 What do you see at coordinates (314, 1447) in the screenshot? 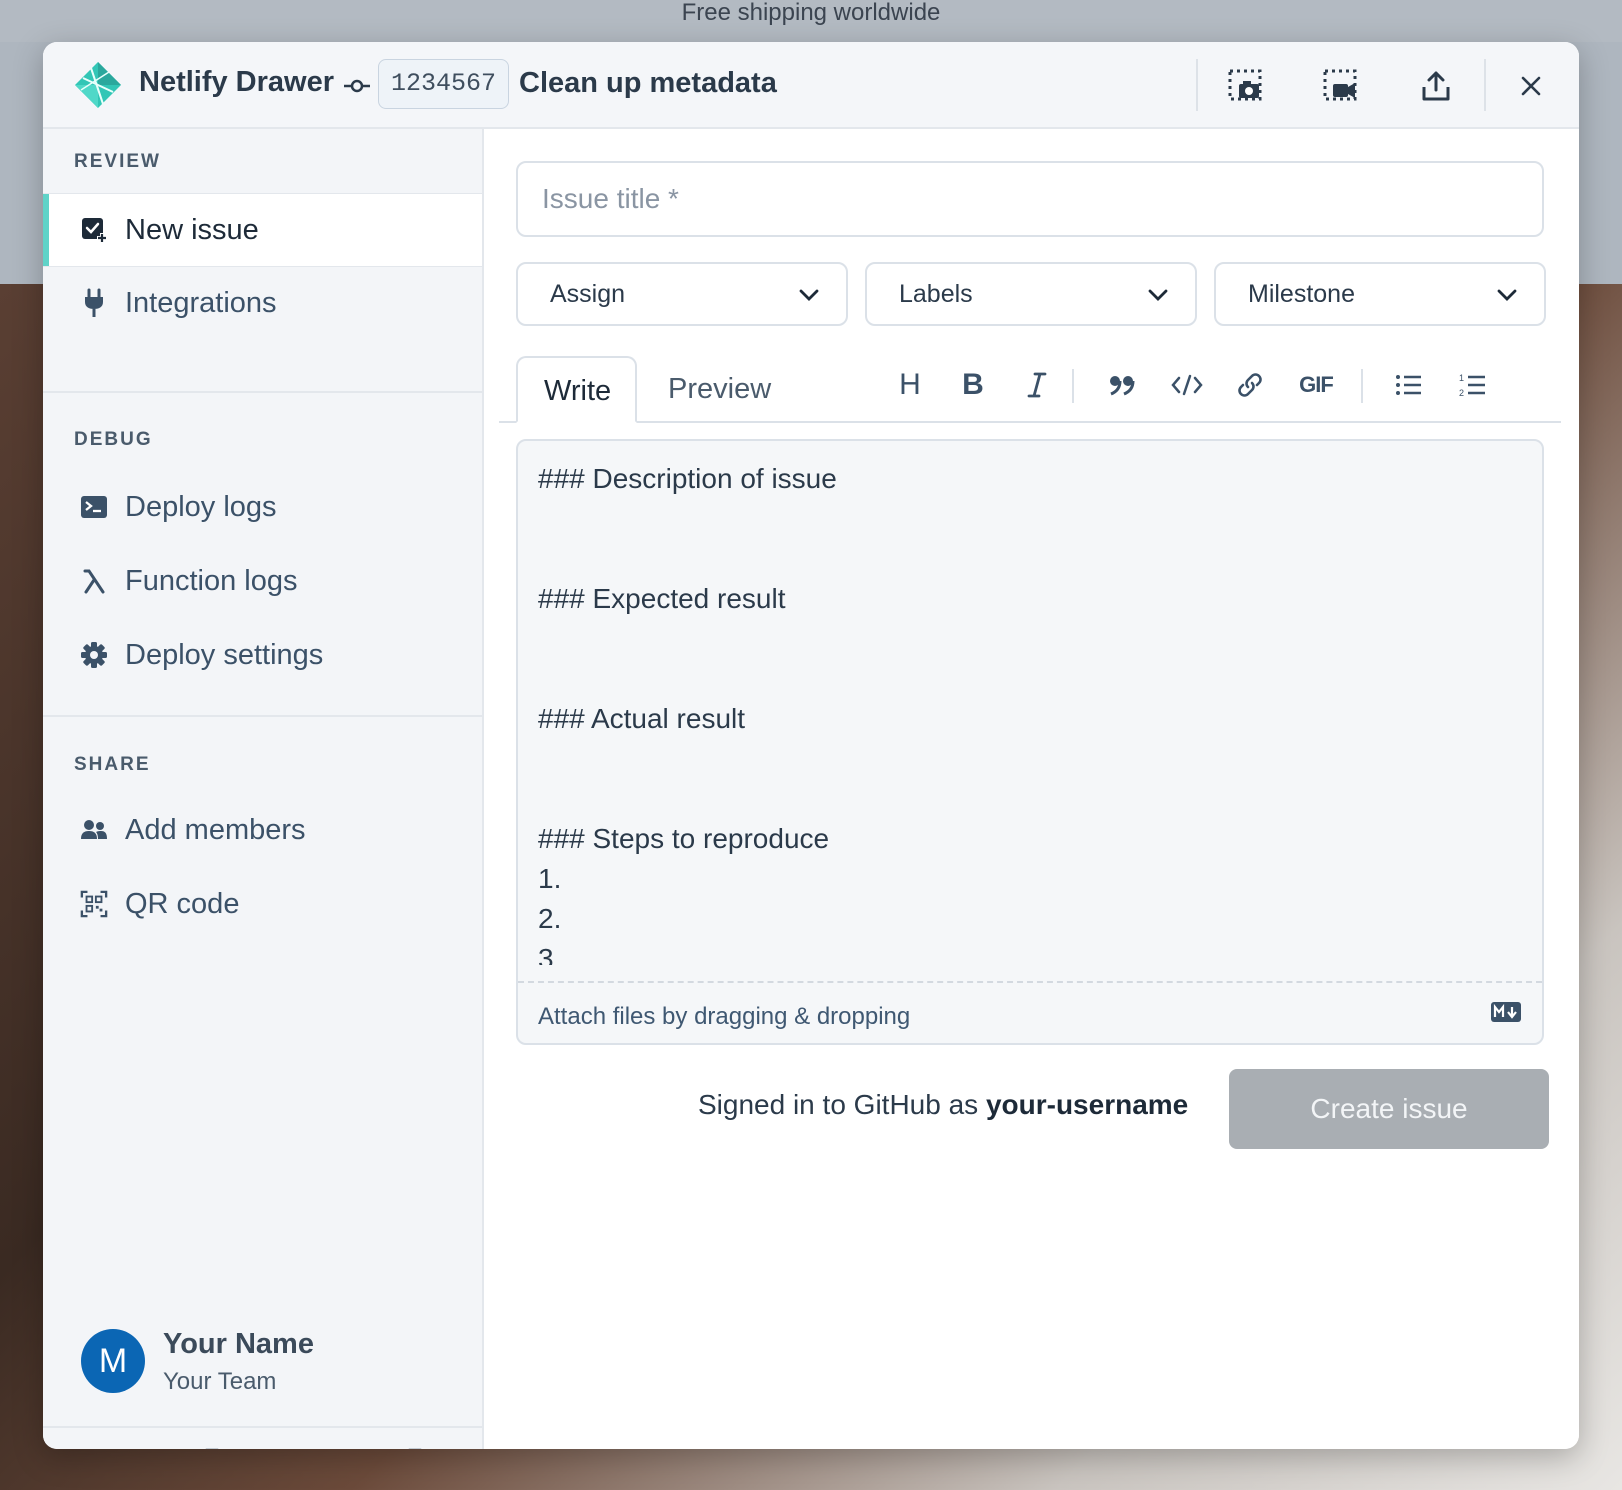
I see `center-button` at bounding box center [314, 1447].